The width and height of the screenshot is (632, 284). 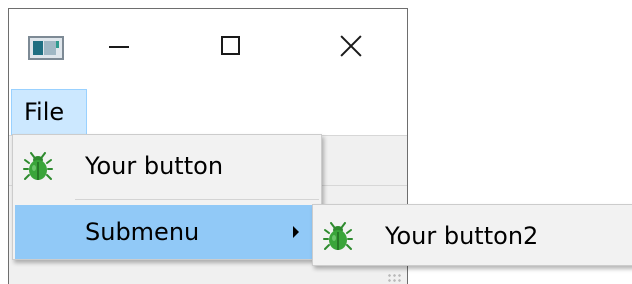 I want to click on size-grip, so click(x=394, y=278).